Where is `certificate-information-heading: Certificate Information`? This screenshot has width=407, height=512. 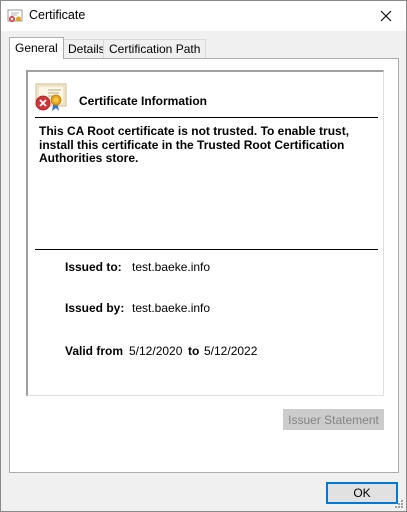
certificate-information-heading: Certificate Information is located at coordinates (143, 101).